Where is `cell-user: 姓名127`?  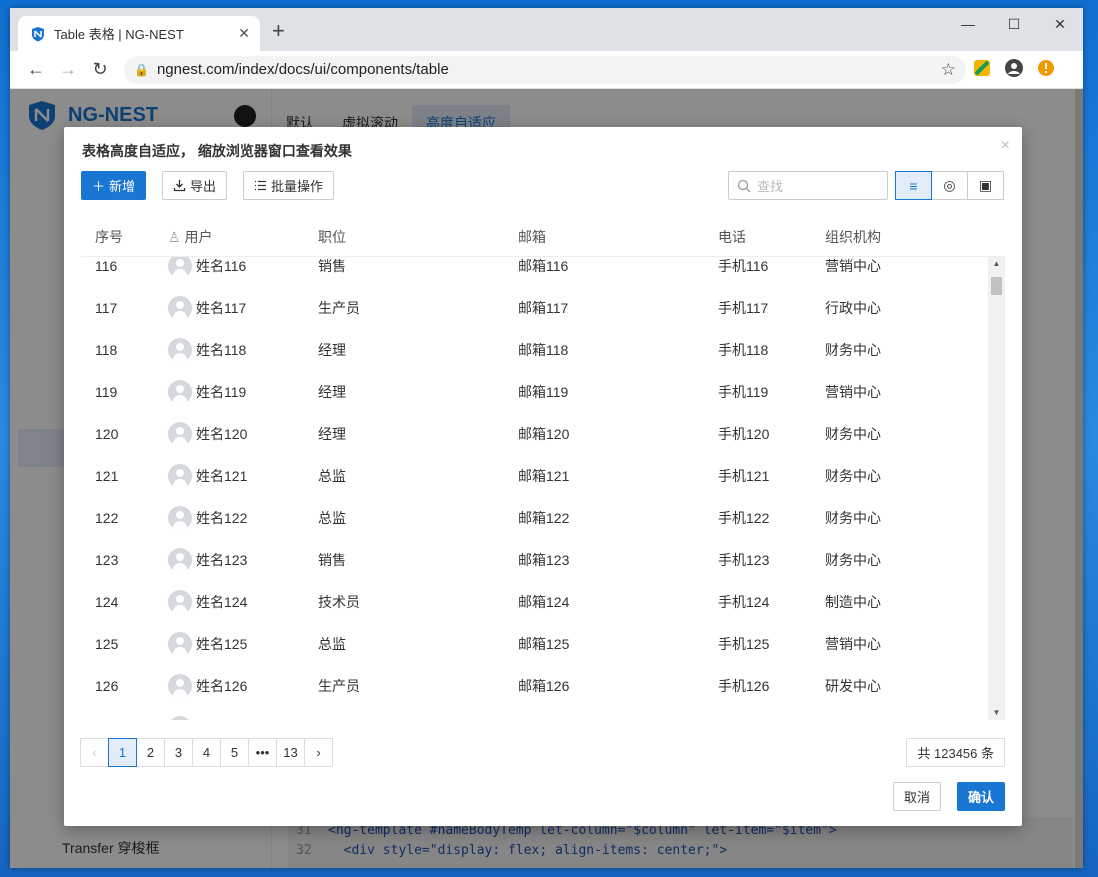
cell-user: 姓名127 is located at coordinates (243, 718).